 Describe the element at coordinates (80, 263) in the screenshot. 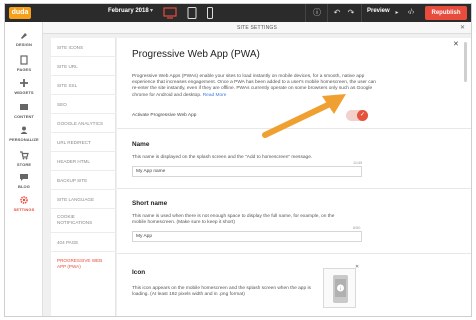

I see `menu-item-label: PROGRESSIVE WEB APP (PWA)` at that location.